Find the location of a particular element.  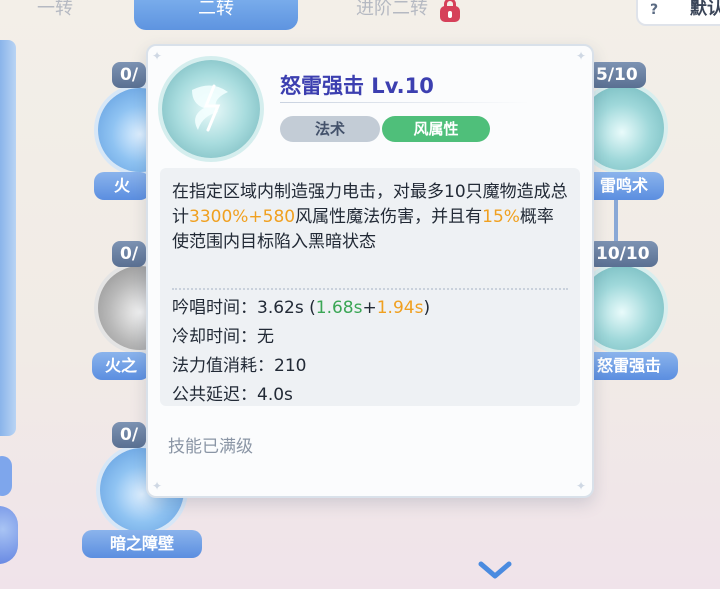

lock-icon is located at coordinates (450, 11).